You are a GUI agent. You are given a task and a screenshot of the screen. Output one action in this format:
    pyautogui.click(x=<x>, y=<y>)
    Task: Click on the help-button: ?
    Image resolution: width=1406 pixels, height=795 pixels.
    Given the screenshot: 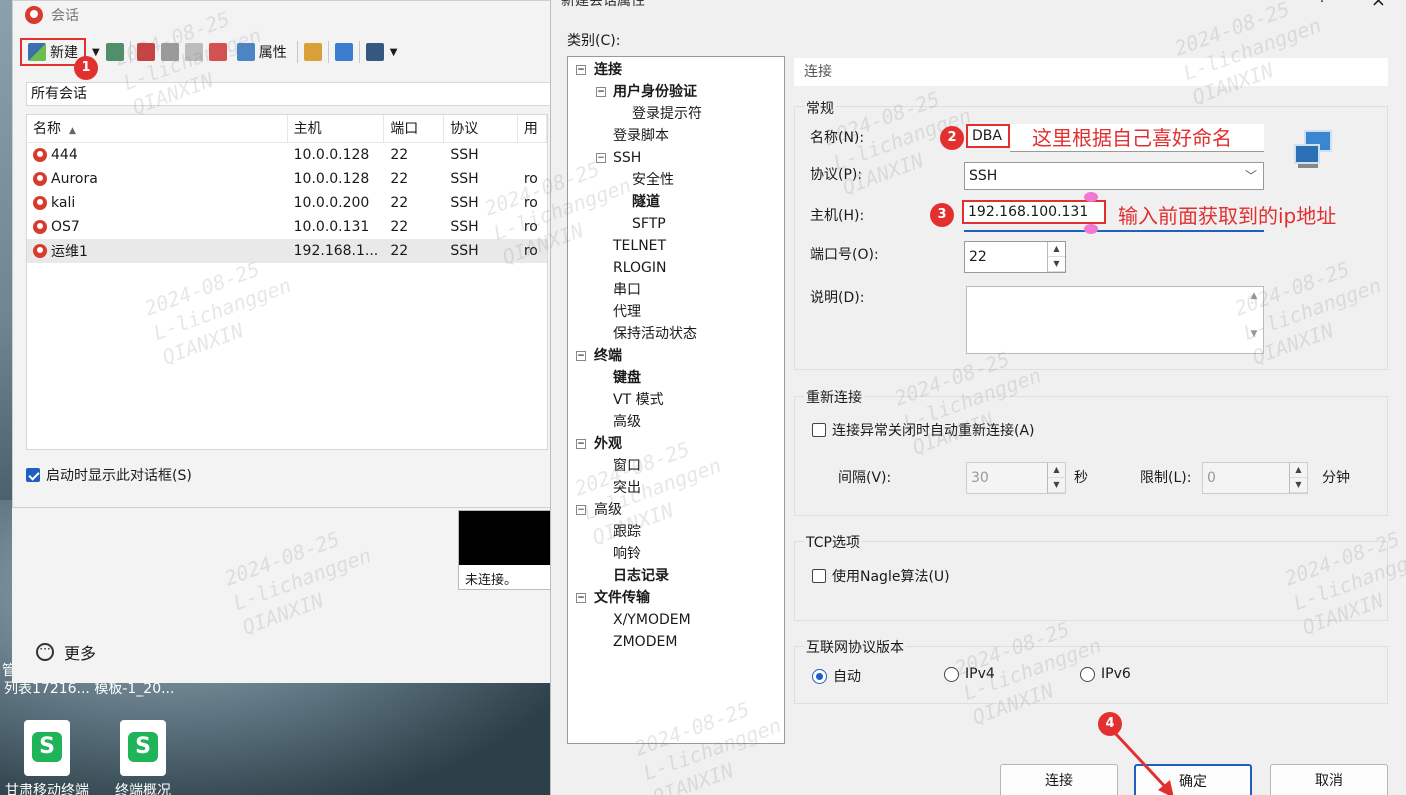 What is the action you would take?
    pyautogui.click(x=1322, y=3)
    